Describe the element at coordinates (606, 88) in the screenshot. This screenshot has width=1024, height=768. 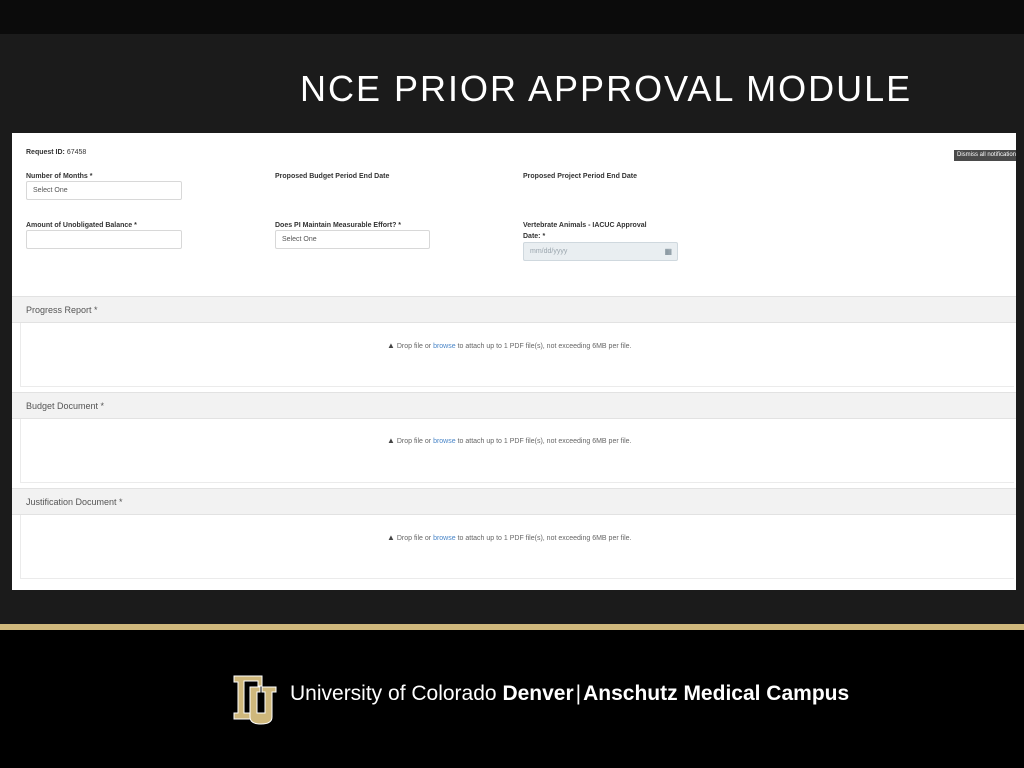
I see `slide-title: NCE PRIOR APPROVAL MODULE` at that location.